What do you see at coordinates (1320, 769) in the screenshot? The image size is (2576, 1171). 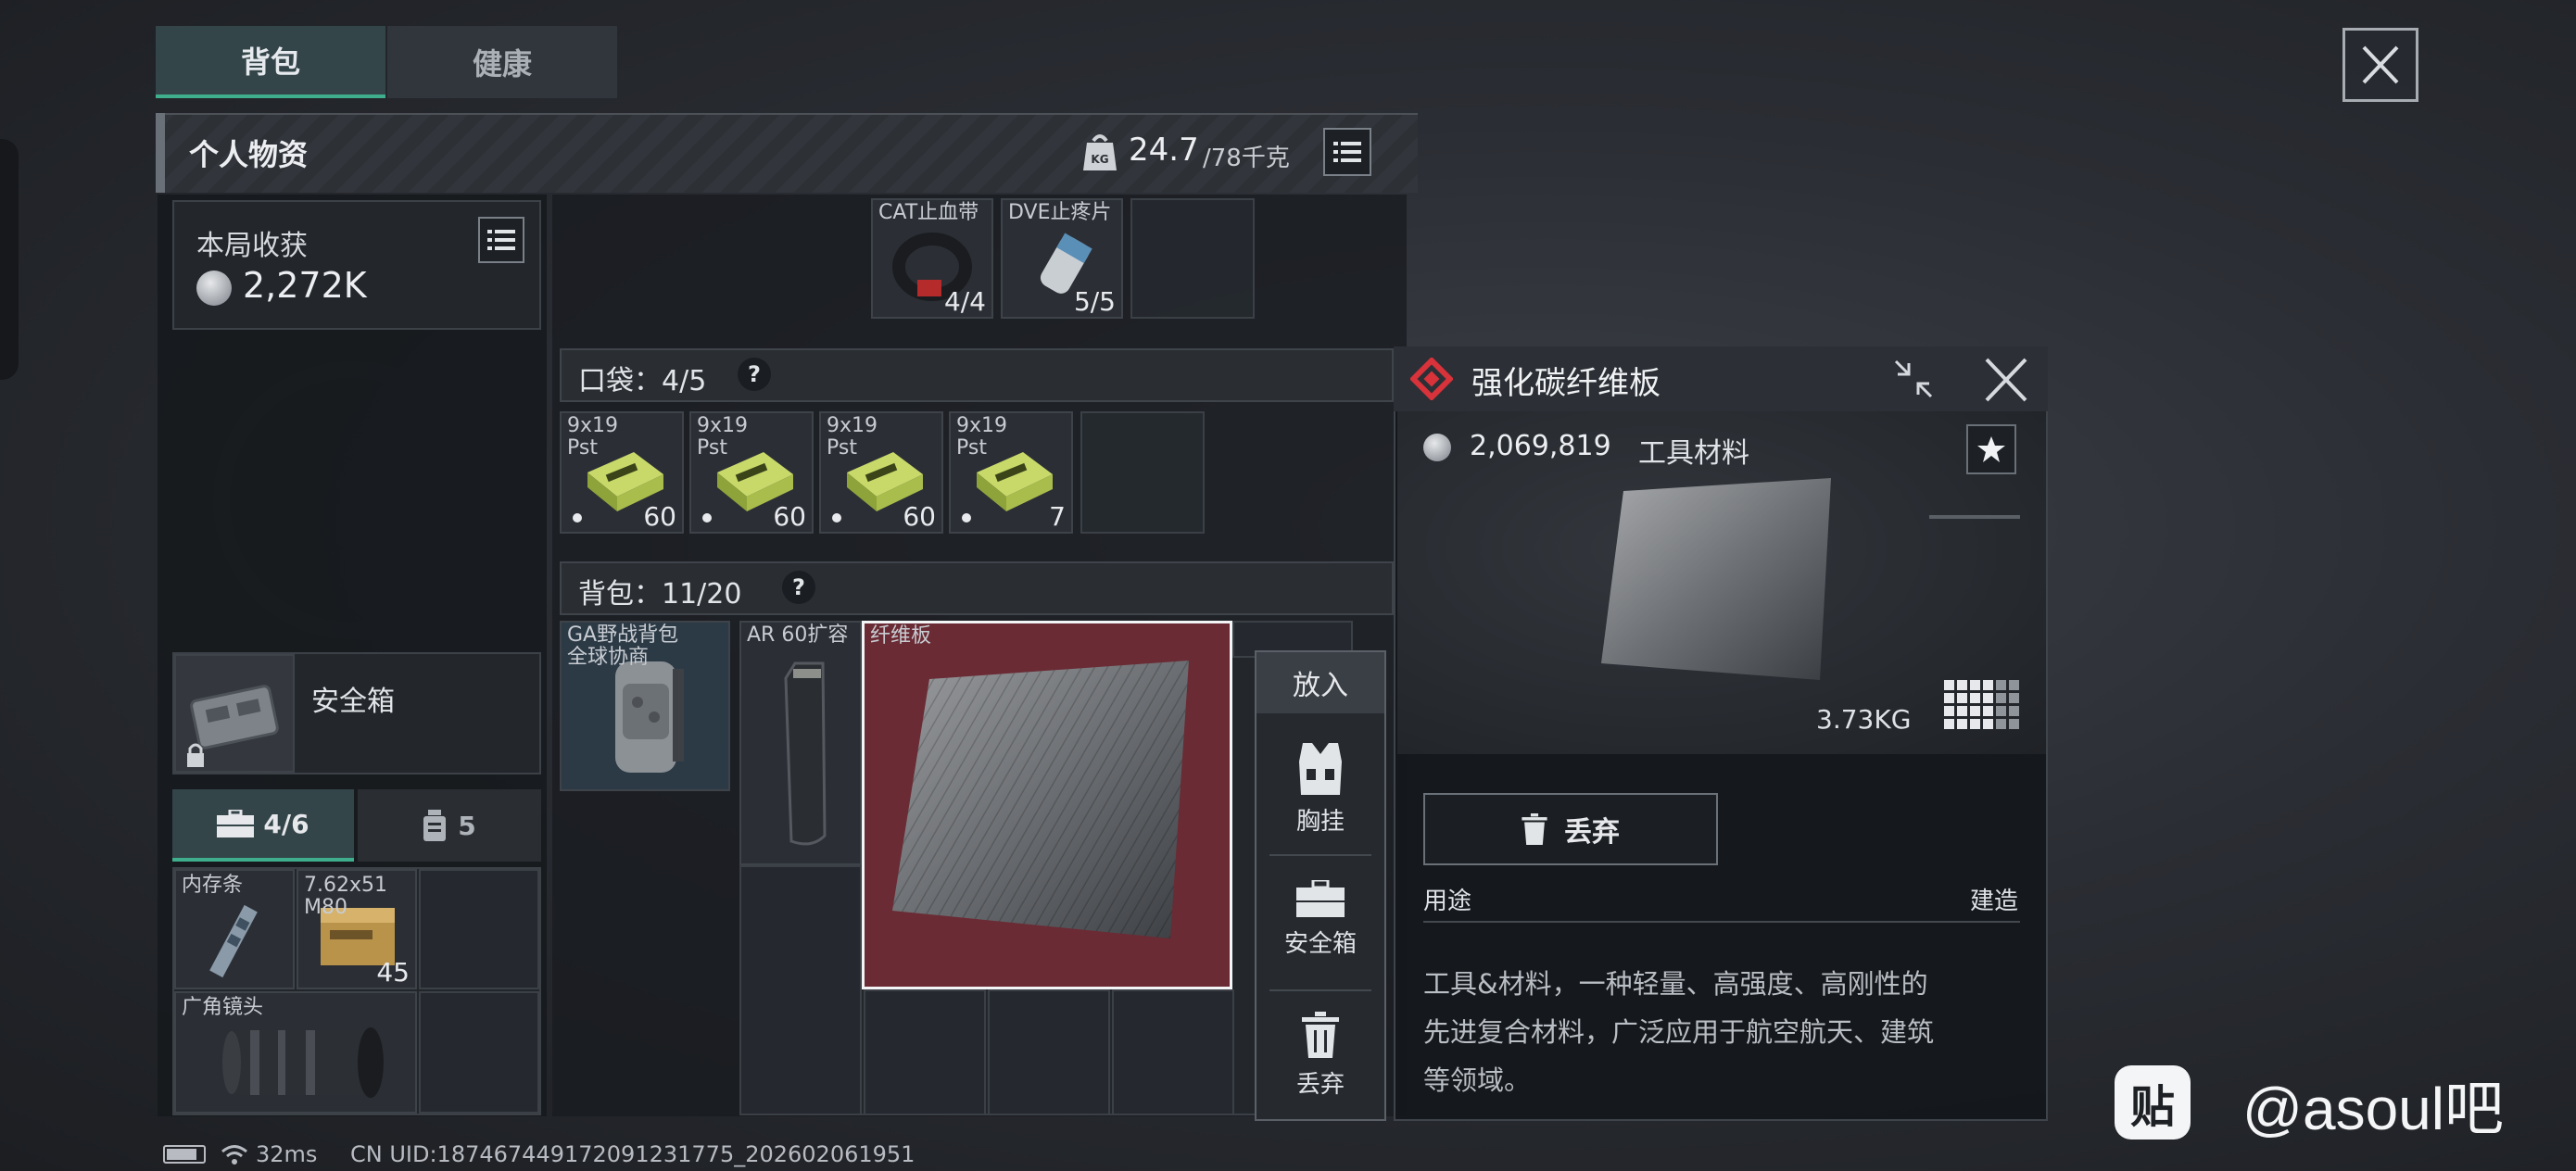 I see `vest-icon` at bounding box center [1320, 769].